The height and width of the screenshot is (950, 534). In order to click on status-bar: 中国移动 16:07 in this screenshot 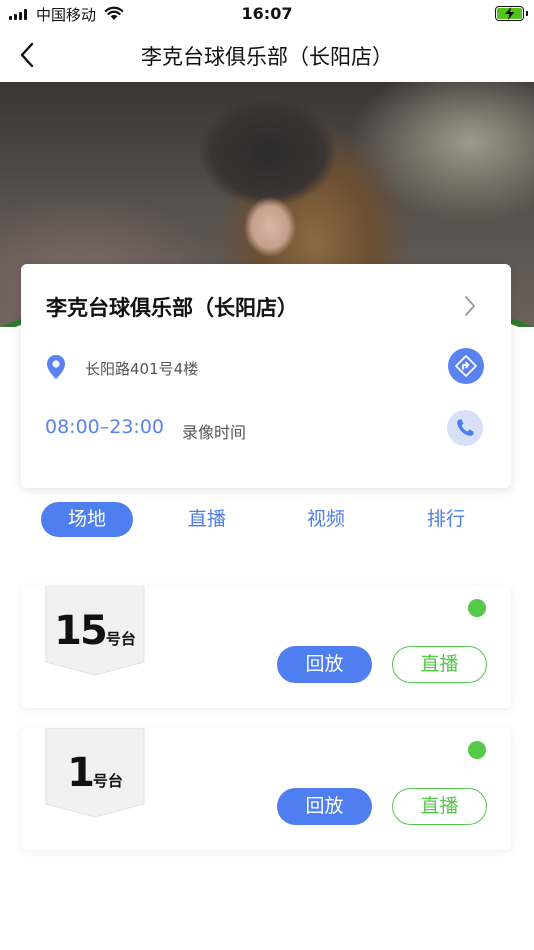, I will do `click(267, 14)`.